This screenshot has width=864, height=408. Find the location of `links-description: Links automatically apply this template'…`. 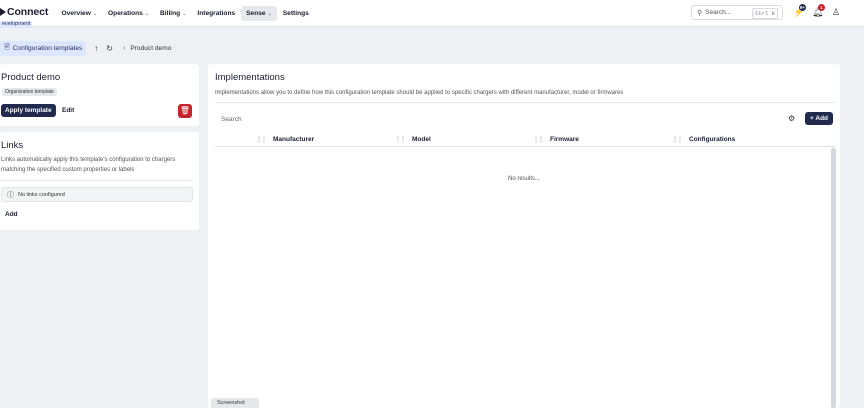

links-description: Links automatically apply this template'… is located at coordinates (88, 165).